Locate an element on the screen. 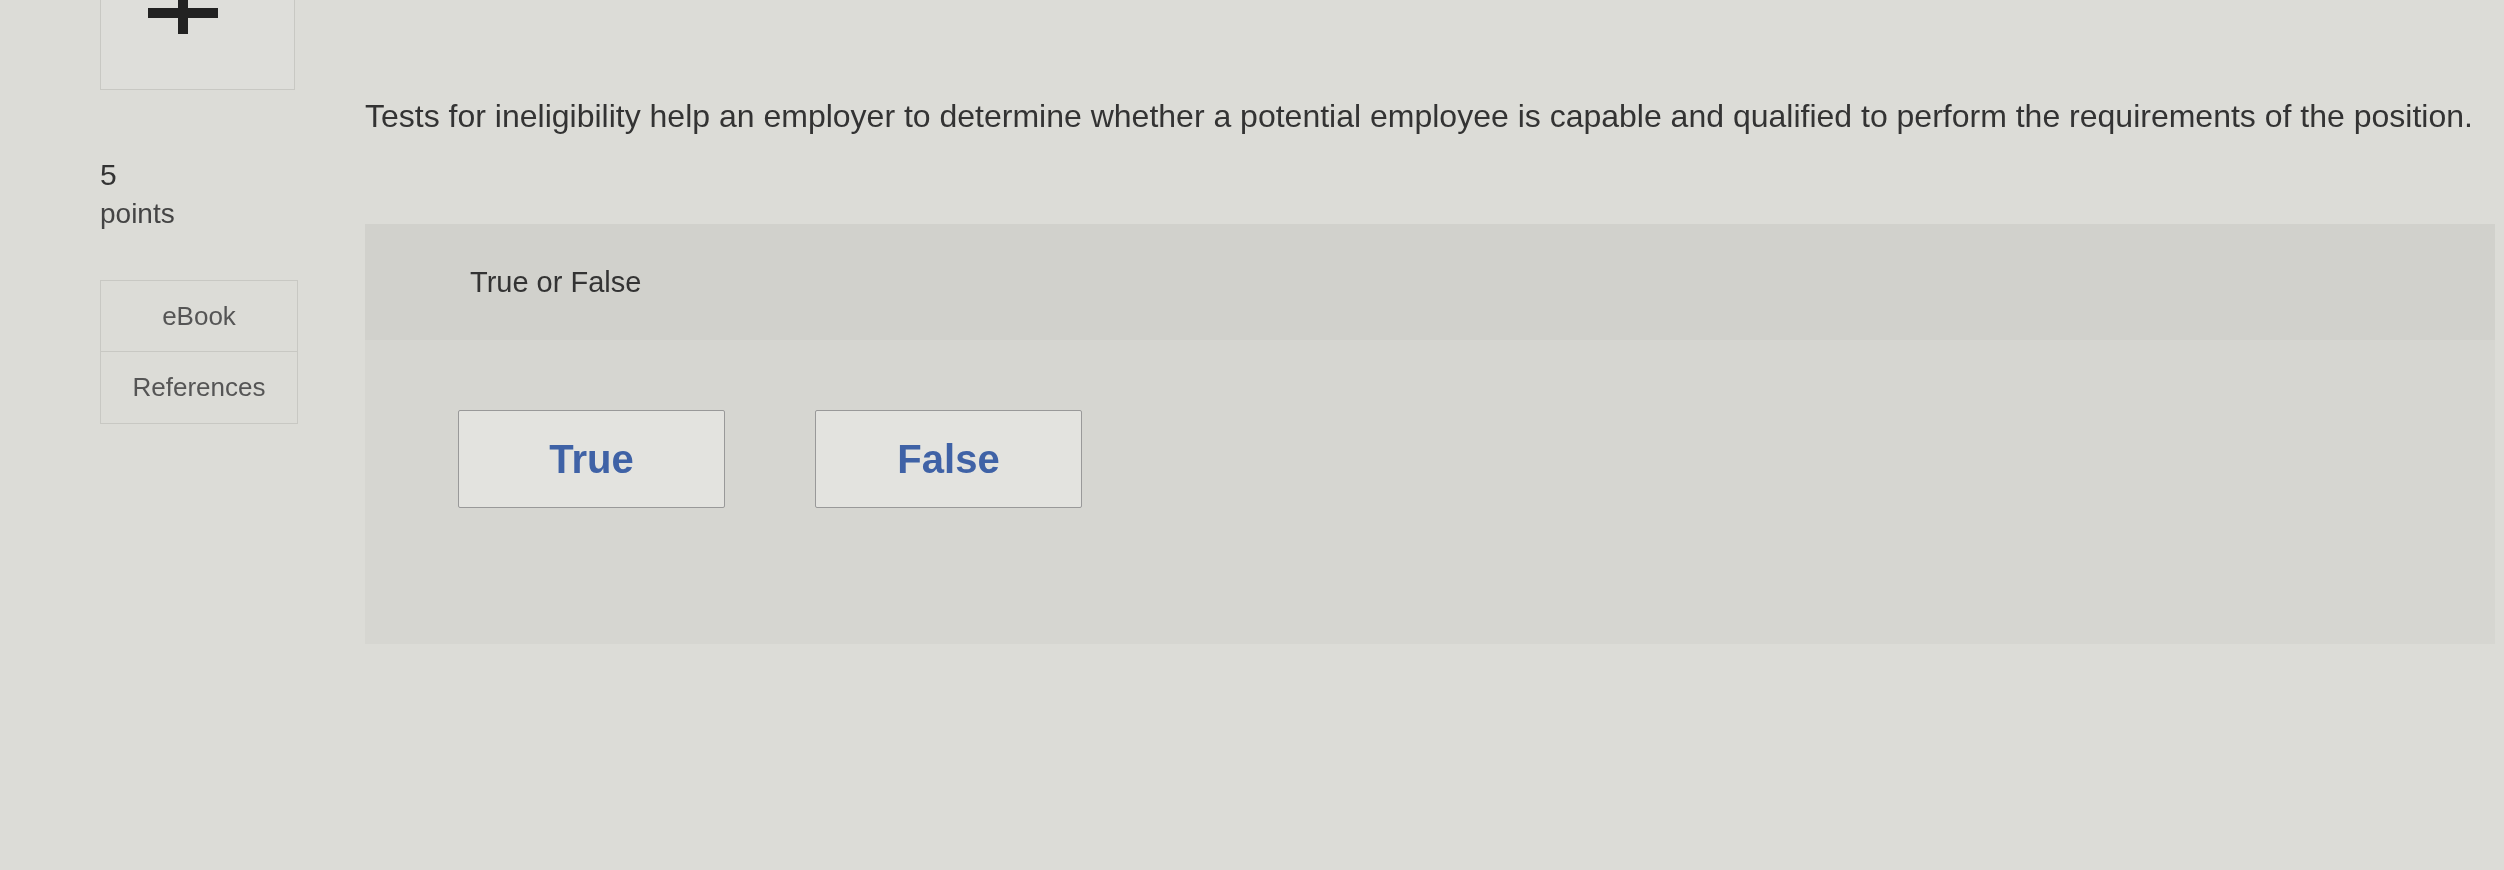 The height and width of the screenshot is (870, 2504). question-text: Tests for ineligibility help an employer to determine whether a potential employee is capable and qualified to perform the requirements of the position. is located at coordinates (1419, 116).